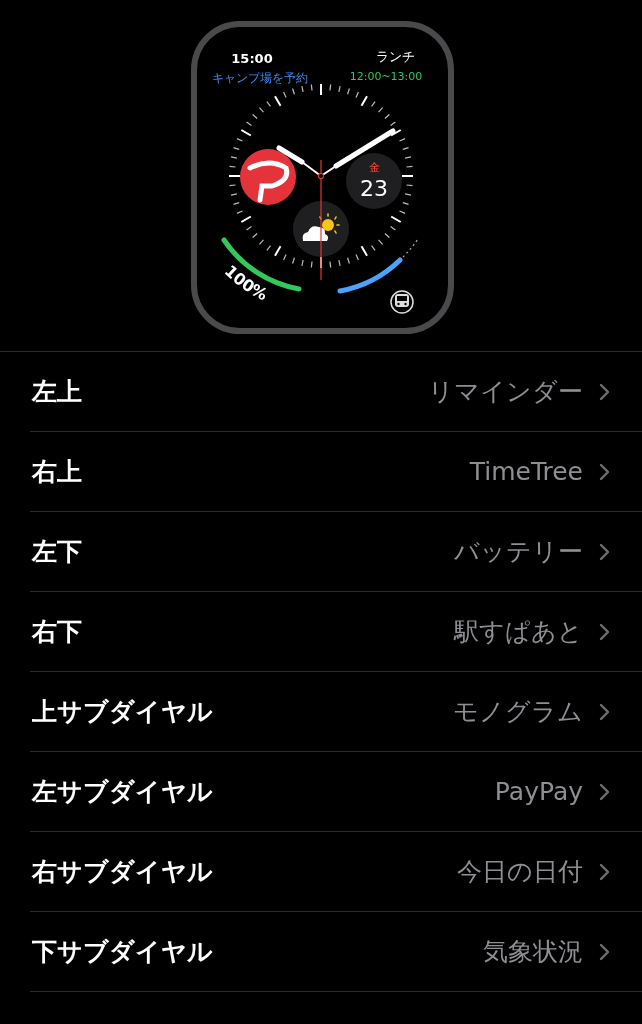  Describe the element at coordinates (373, 167) in the screenshot. I see `weekday: 金` at that location.